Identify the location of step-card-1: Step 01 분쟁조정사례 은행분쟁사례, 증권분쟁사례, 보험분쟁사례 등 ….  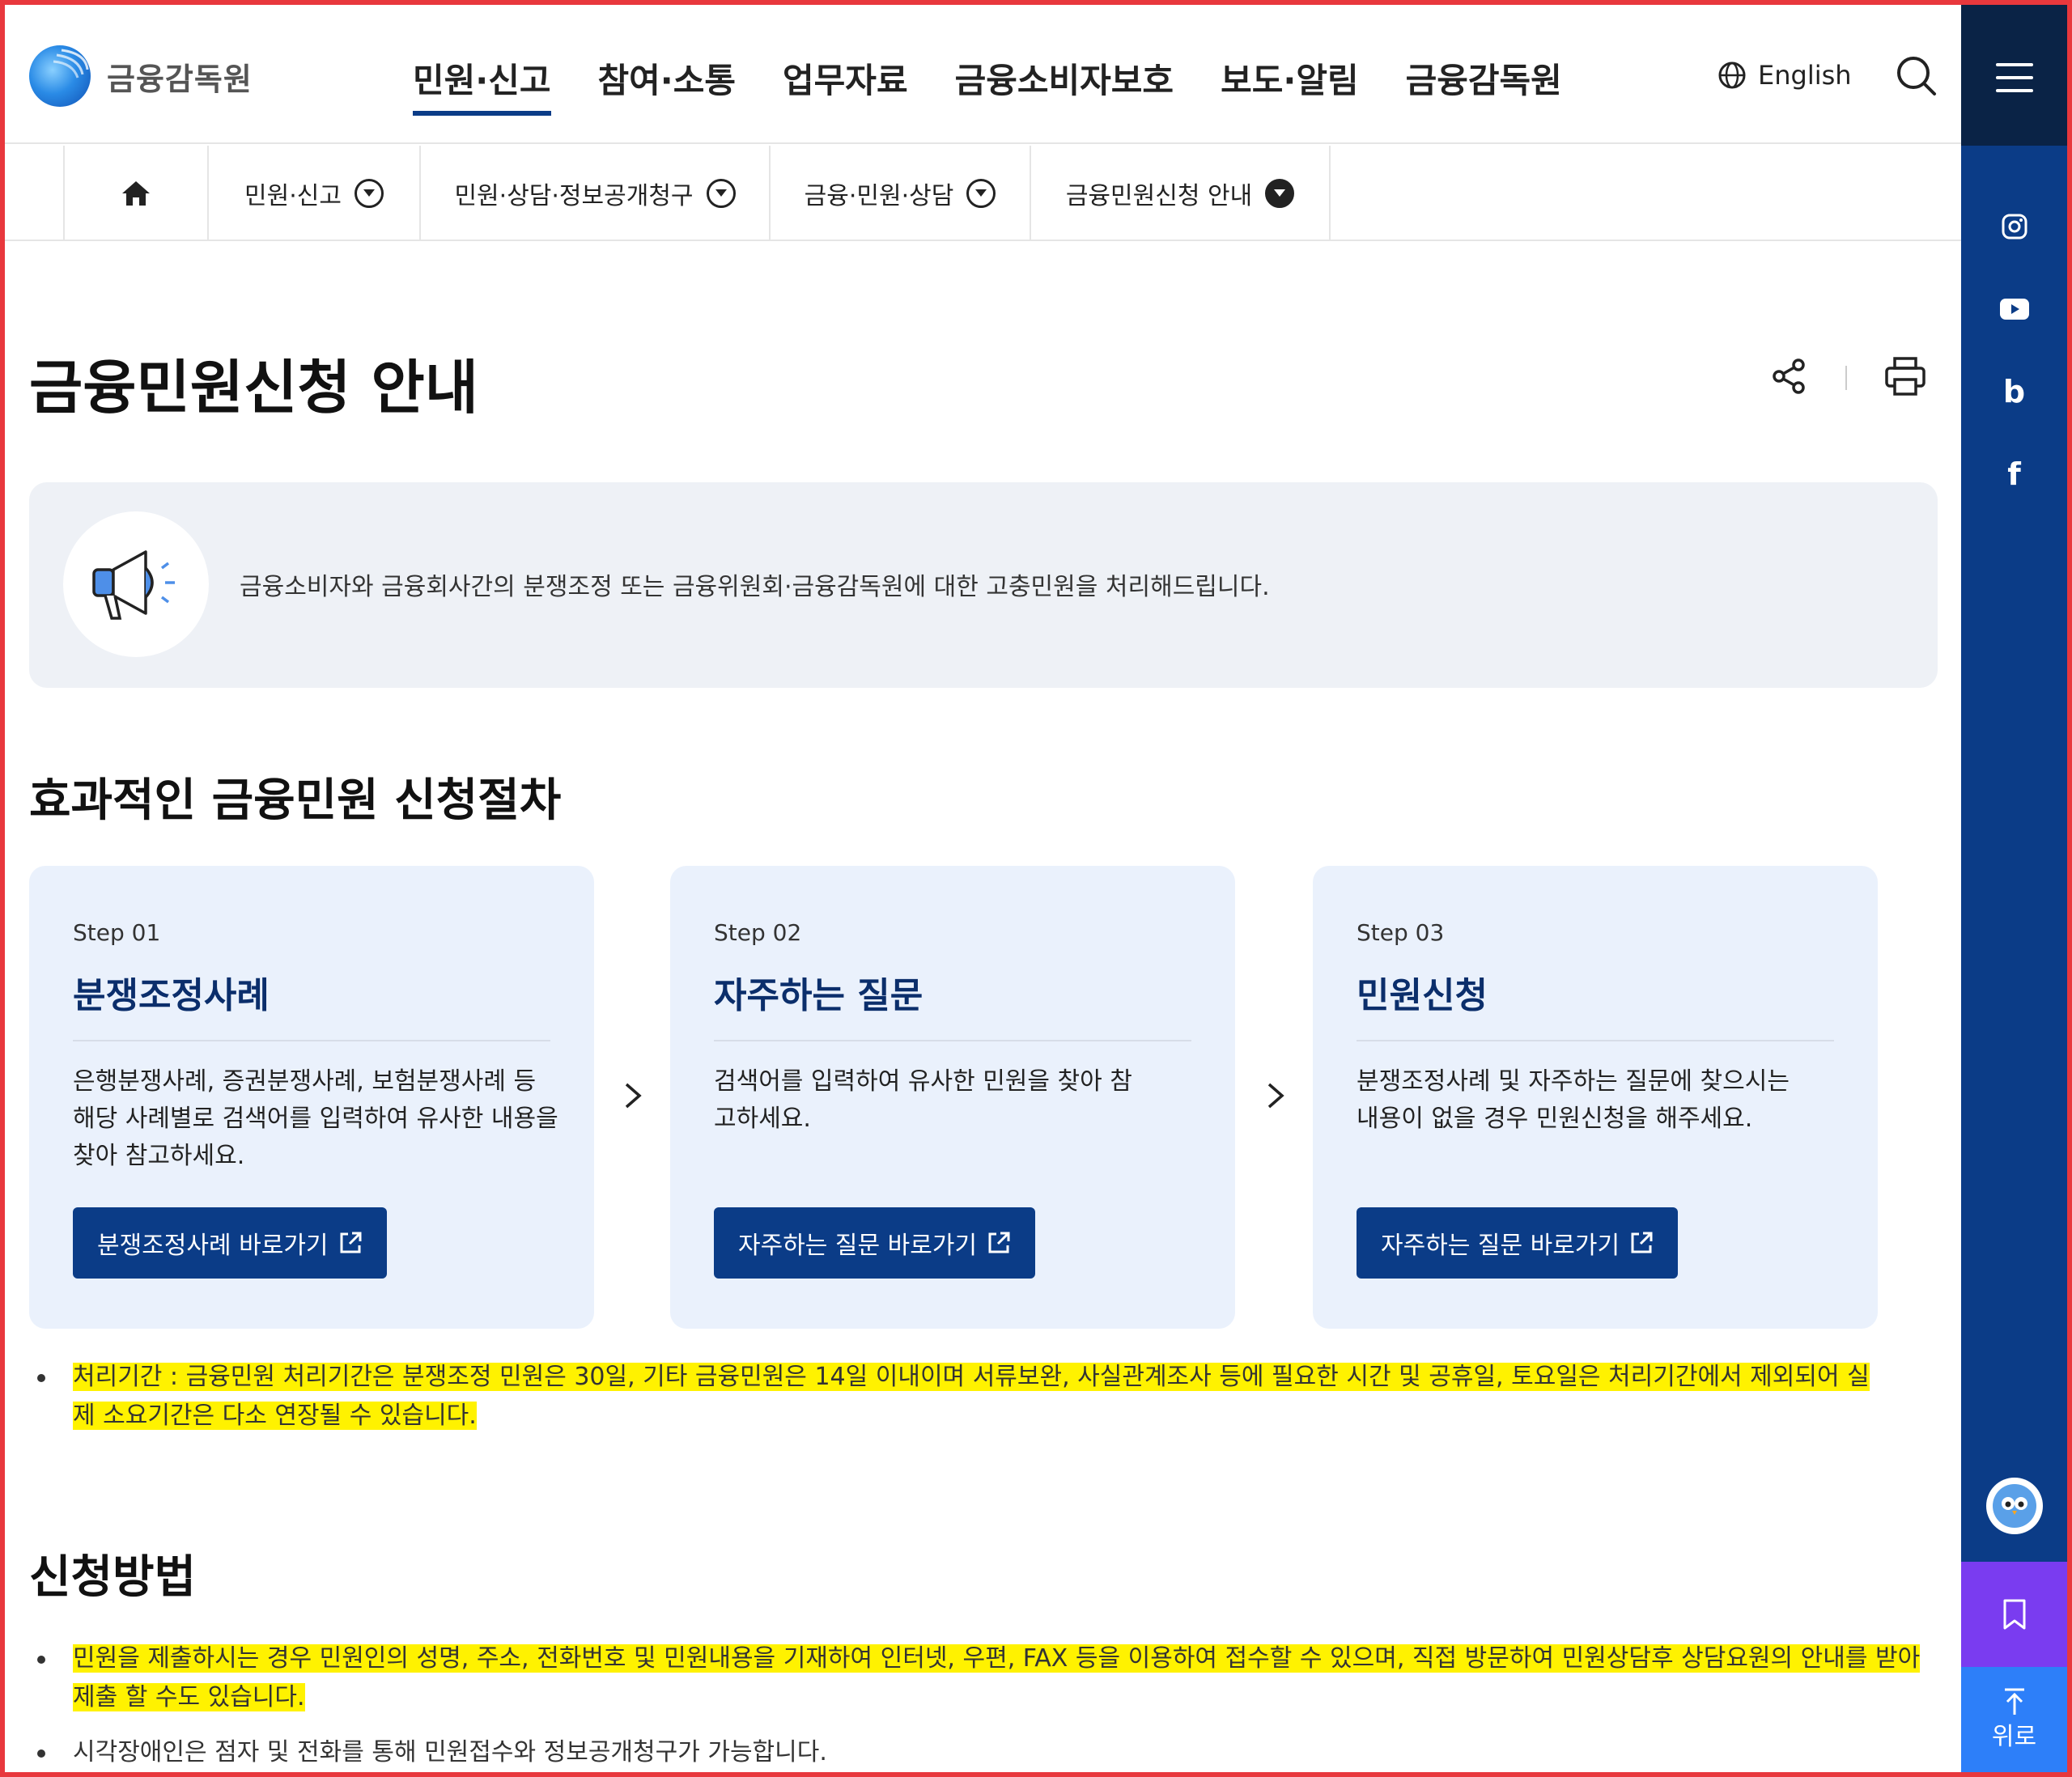
(311, 1097).